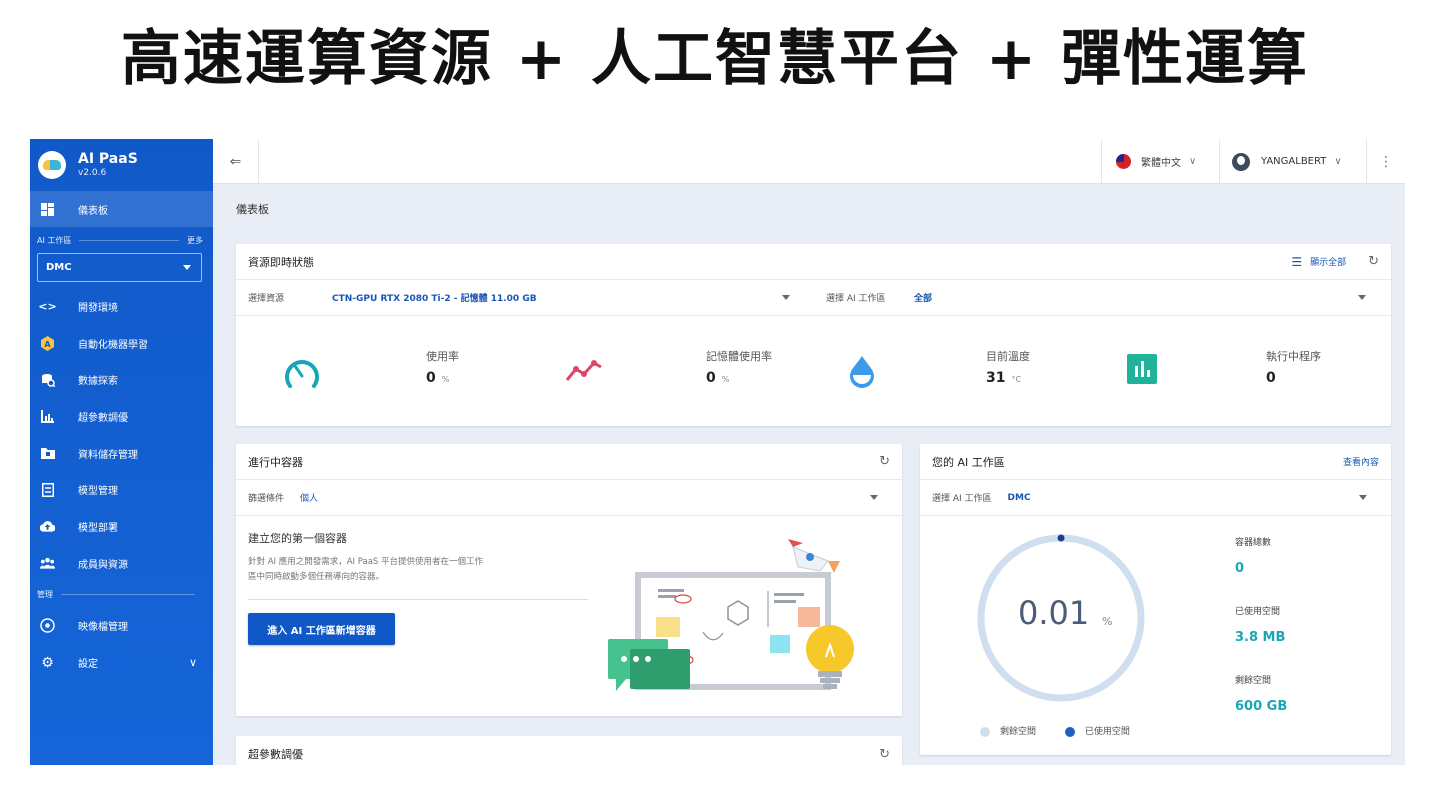  Describe the element at coordinates (584, 373) in the screenshot. I see `trend-icon` at that location.